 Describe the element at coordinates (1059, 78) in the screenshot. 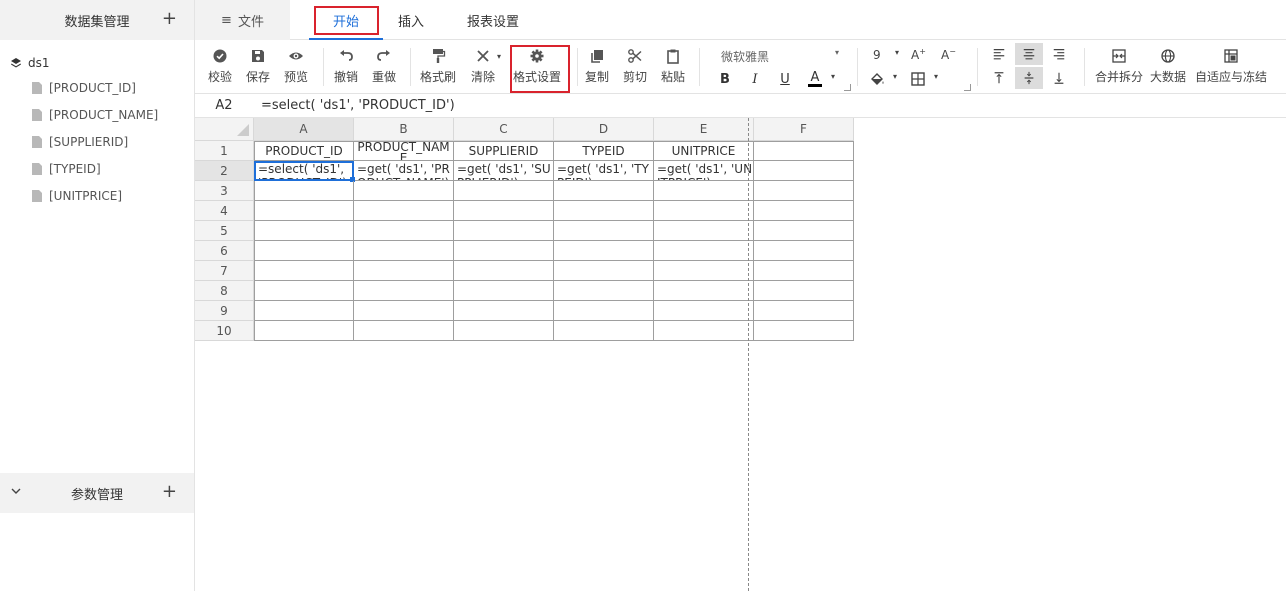

I see `align-bottom-button` at that location.